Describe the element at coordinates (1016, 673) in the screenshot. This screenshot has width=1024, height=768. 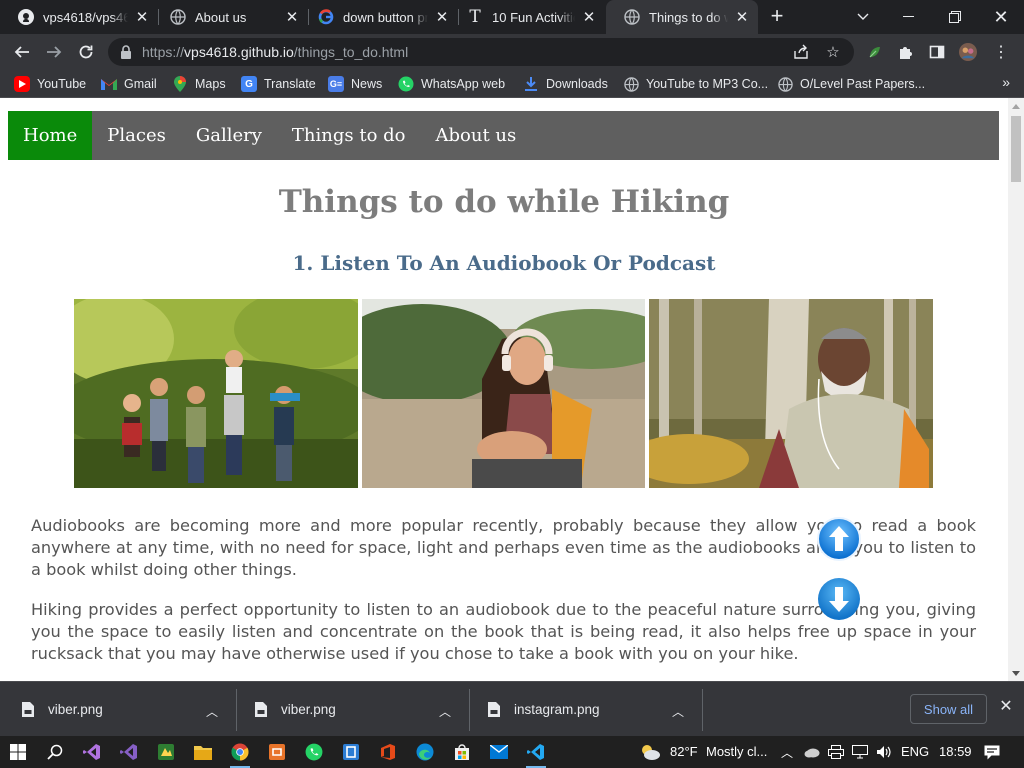
I see `scroll-down-arrow-icon` at that location.